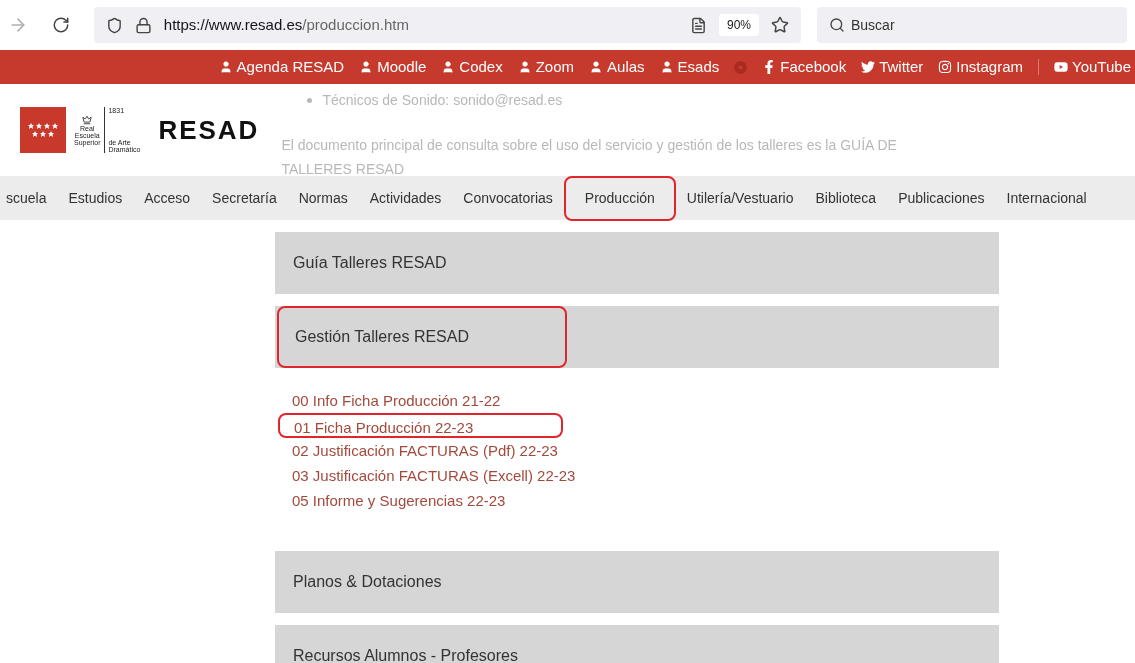  What do you see at coordinates (508, 198) in the screenshot?
I see `nav-link: Convocatorias` at bounding box center [508, 198].